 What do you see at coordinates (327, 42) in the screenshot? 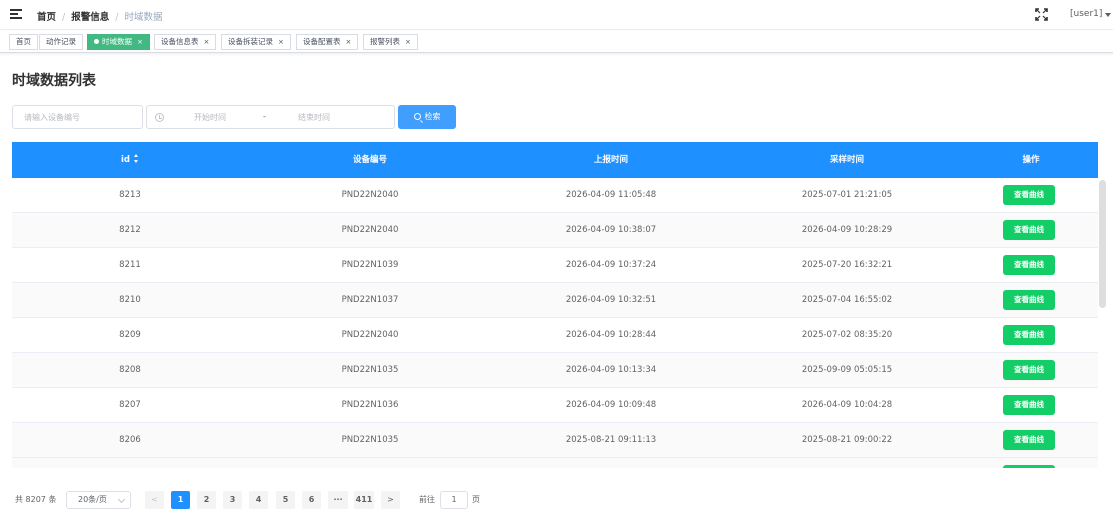
I see `tag-device-config: 设备配置表 ×` at bounding box center [327, 42].